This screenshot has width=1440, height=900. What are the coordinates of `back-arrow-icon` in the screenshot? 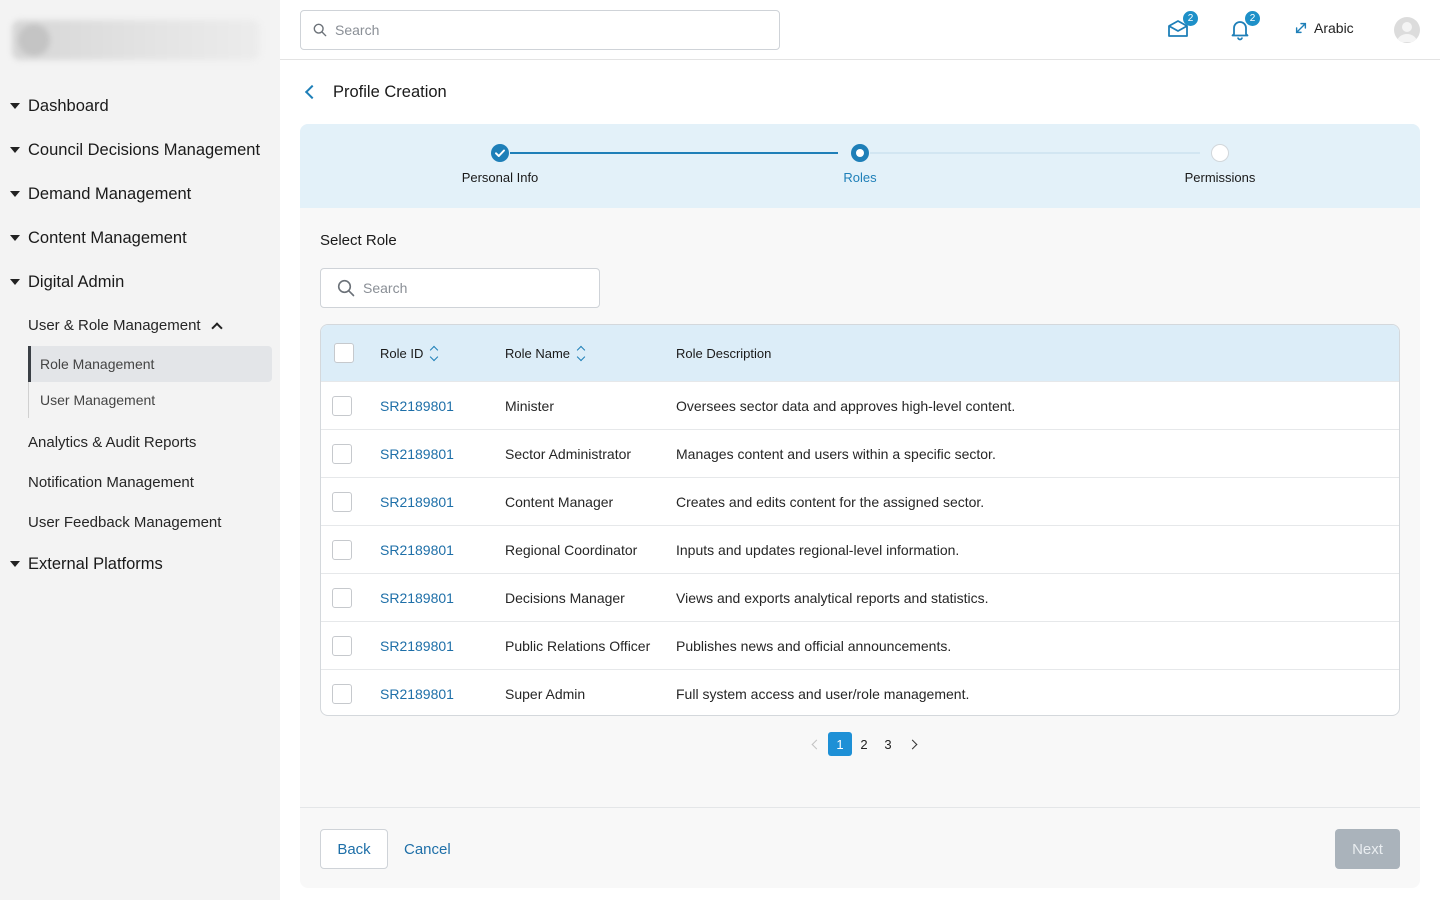 It's located at (312, 92).